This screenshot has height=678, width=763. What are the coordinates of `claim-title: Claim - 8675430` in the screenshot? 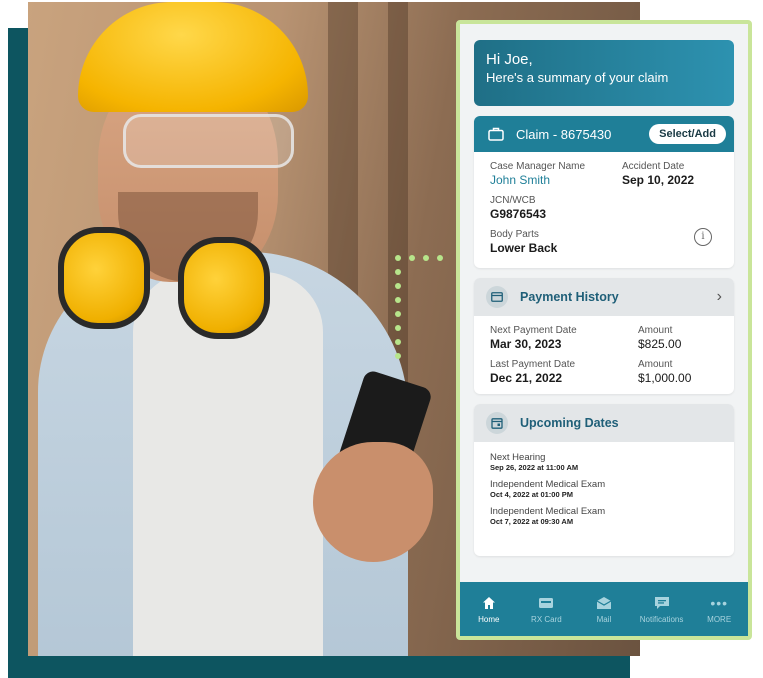 It's located at (564, 134).